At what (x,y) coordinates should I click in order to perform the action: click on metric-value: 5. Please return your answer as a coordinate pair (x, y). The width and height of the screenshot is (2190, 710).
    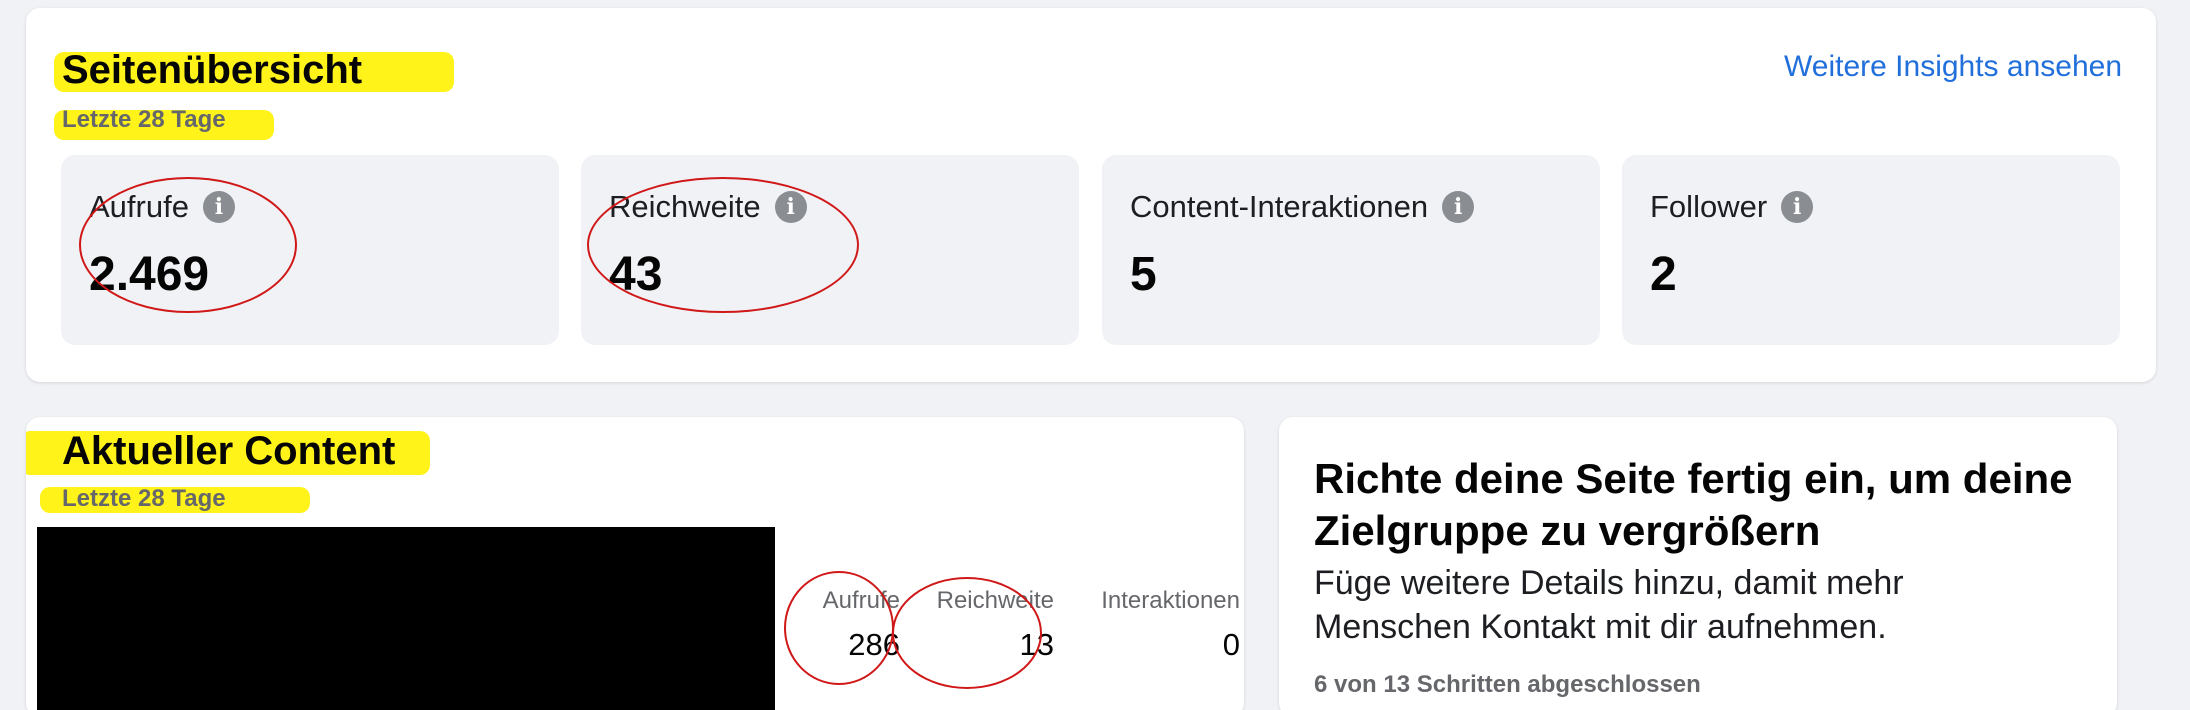
    Looking at the image, I should click on (1143, 274).